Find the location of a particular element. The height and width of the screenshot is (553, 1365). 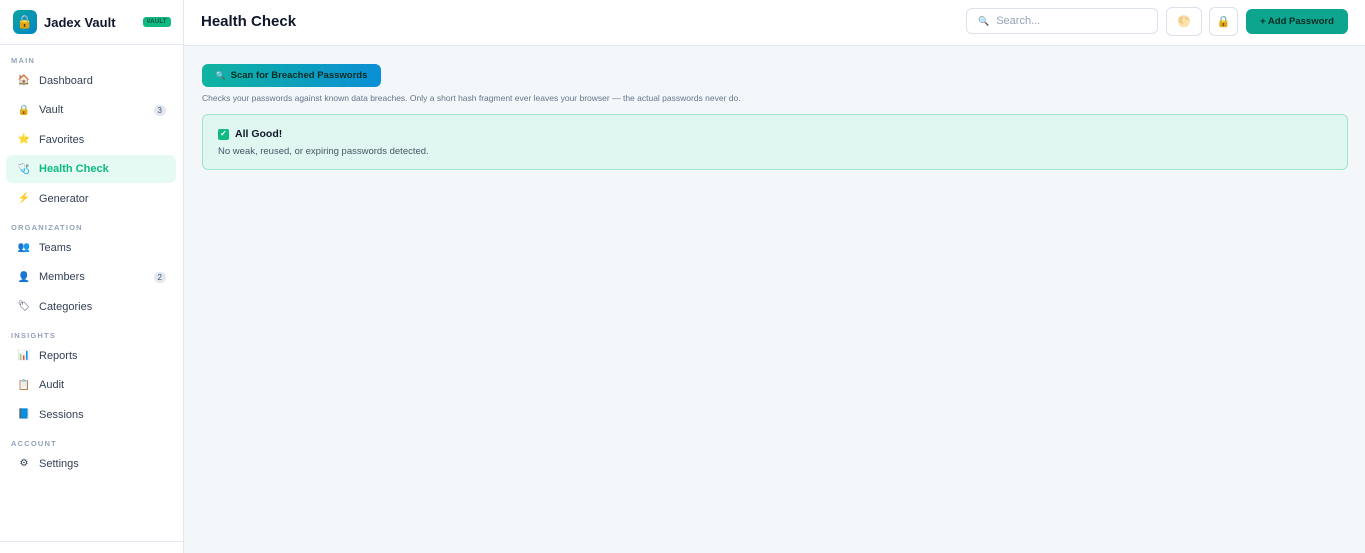

sidebar-item-label: Members is located at coordinates (62, 277).